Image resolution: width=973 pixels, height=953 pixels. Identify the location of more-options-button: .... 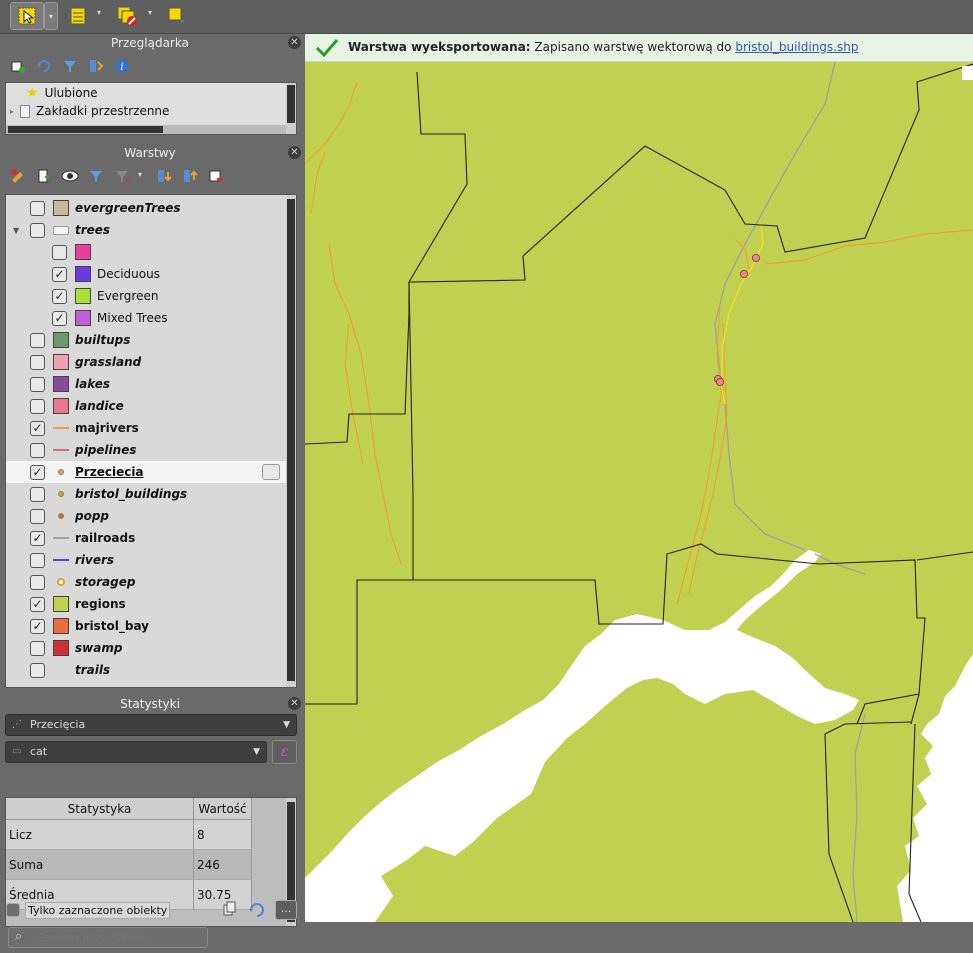
(286, 910).